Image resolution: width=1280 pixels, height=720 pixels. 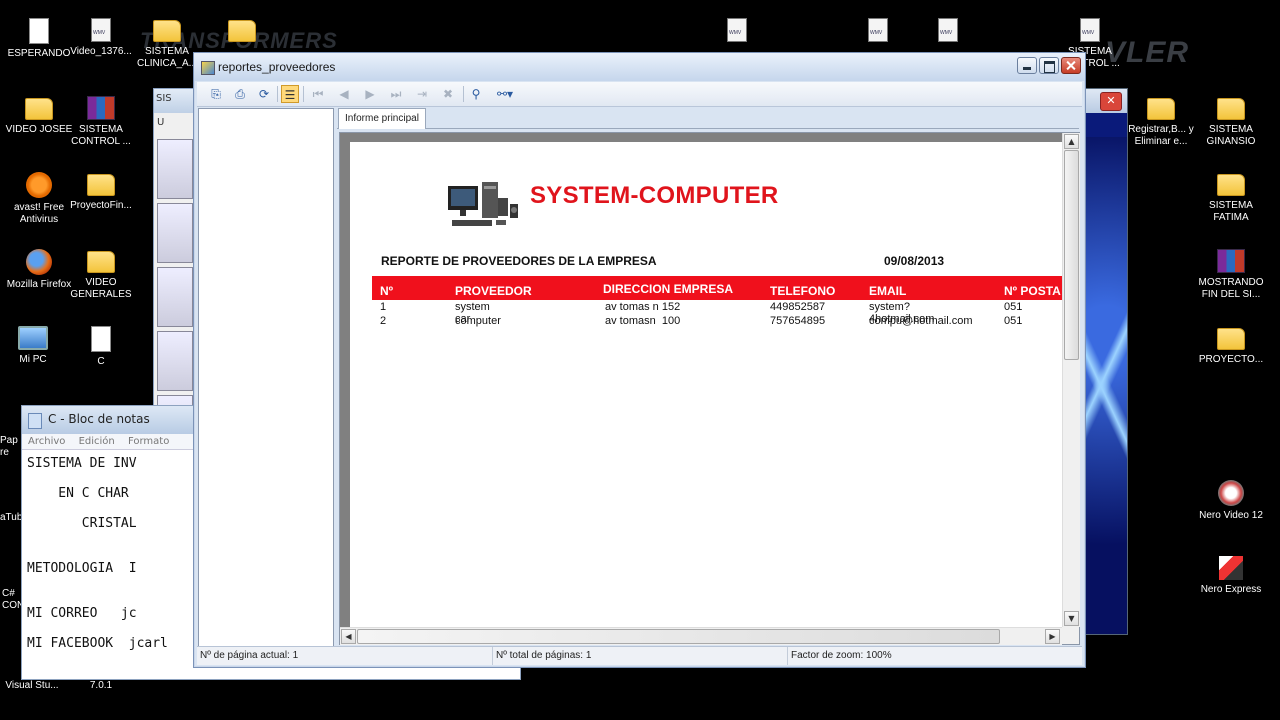 What do you see at coordinates (1071, 65) in the screenshot?
I see `close-button` at bounding box center [1071, 65].